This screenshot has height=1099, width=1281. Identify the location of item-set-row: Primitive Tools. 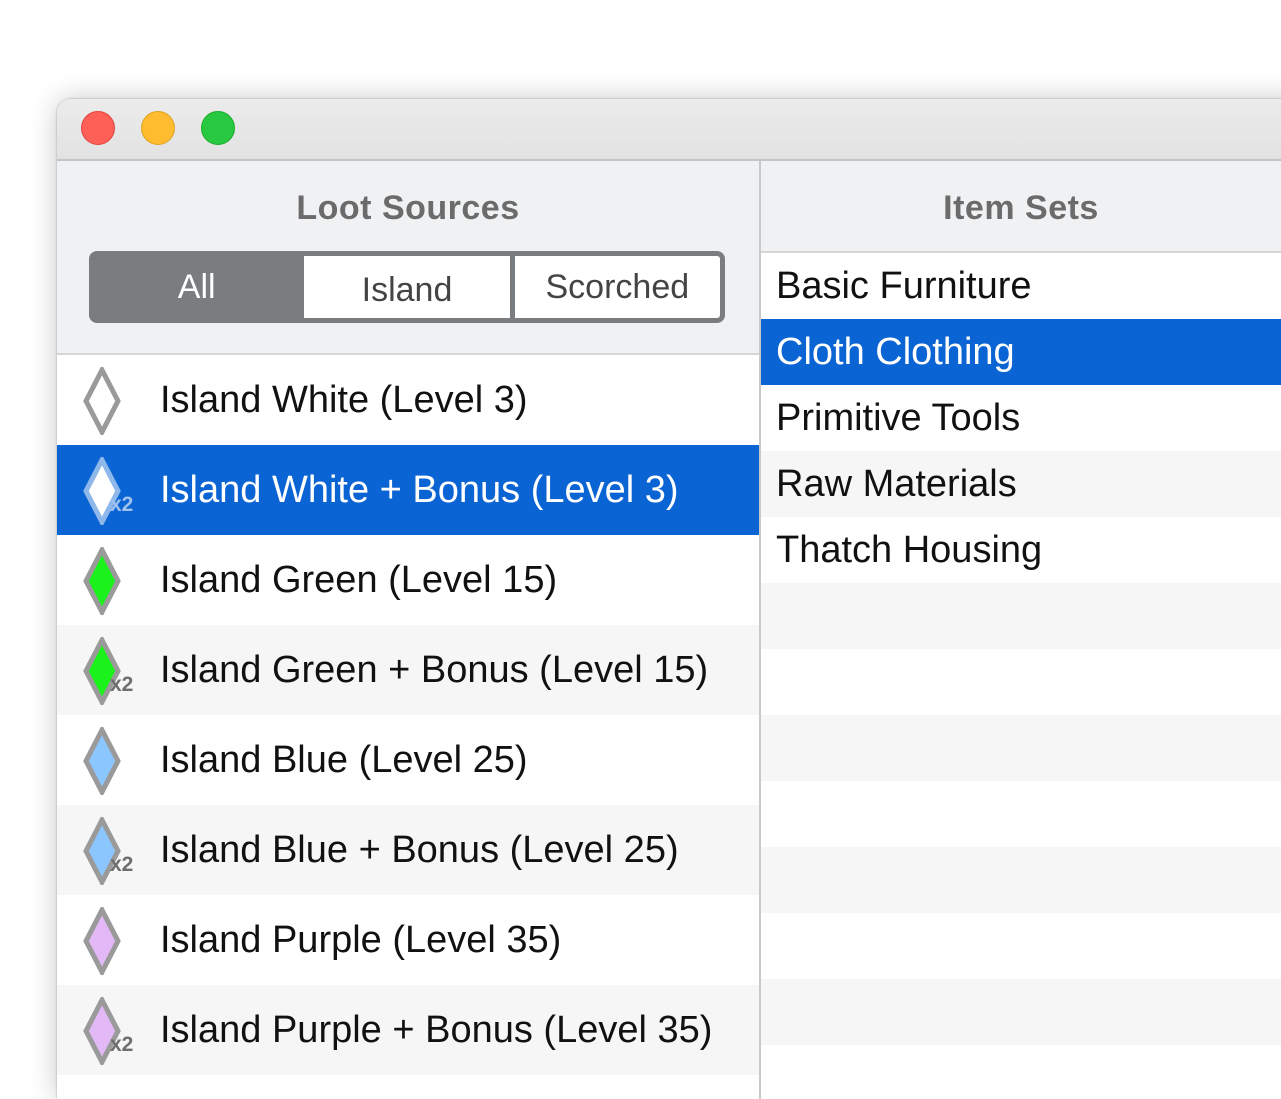
(1021, 418).